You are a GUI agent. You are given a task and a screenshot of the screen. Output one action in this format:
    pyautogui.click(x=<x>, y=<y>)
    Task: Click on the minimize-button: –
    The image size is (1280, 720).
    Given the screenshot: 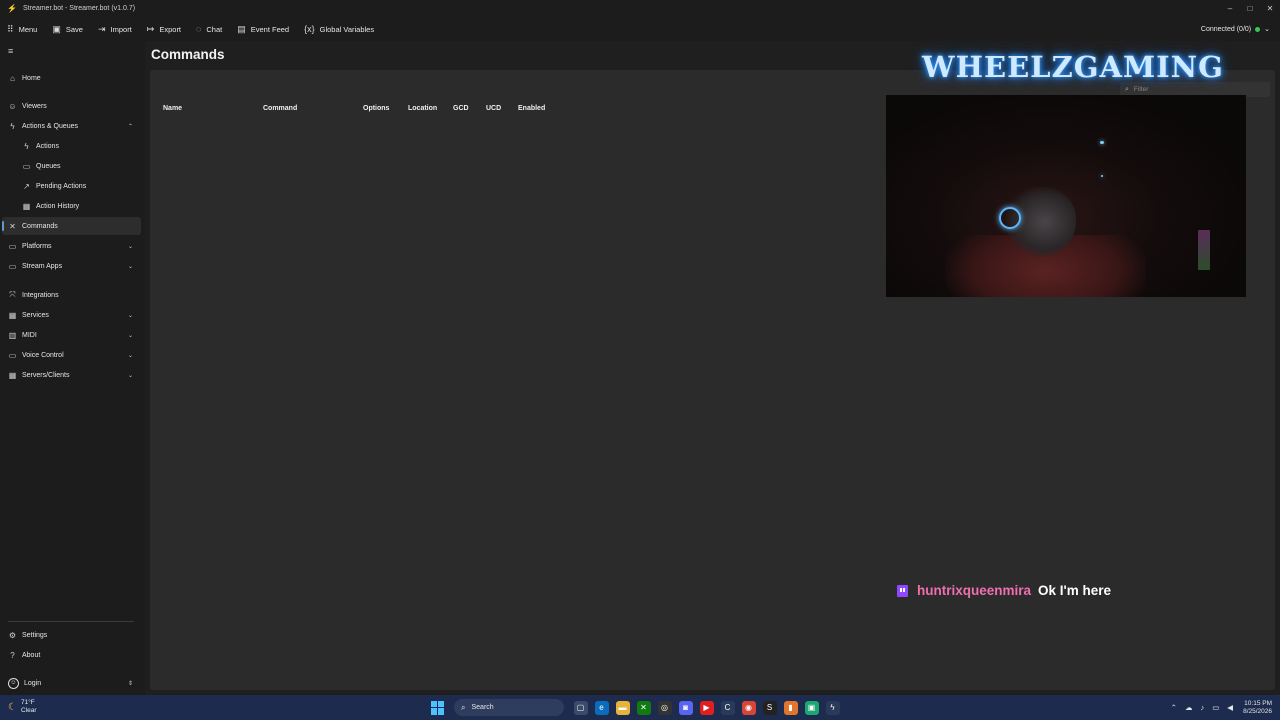 What is the action you would take?
    pyautogui.click(x=1230, y=8)
    